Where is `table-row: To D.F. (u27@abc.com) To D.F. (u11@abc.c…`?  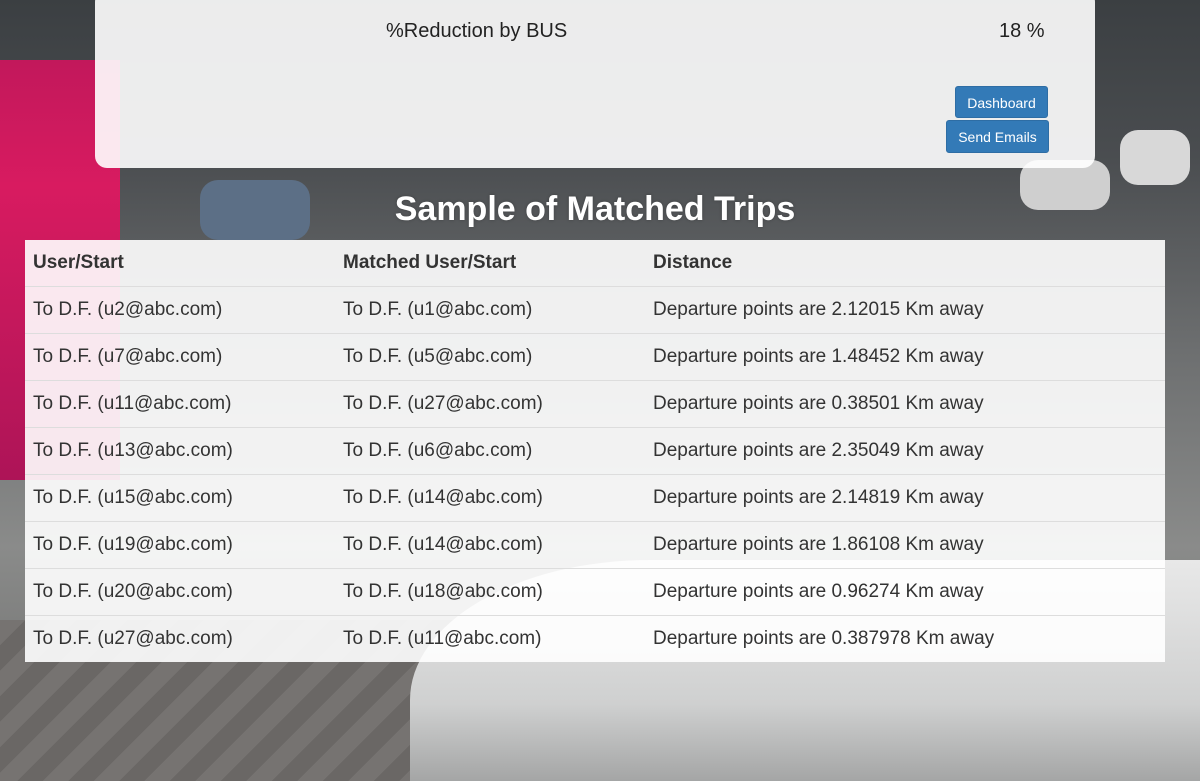 table-row: To D.F. (u27@abc.com) To D.F. (u11@abc.c… is located at coordinates (595, 638).